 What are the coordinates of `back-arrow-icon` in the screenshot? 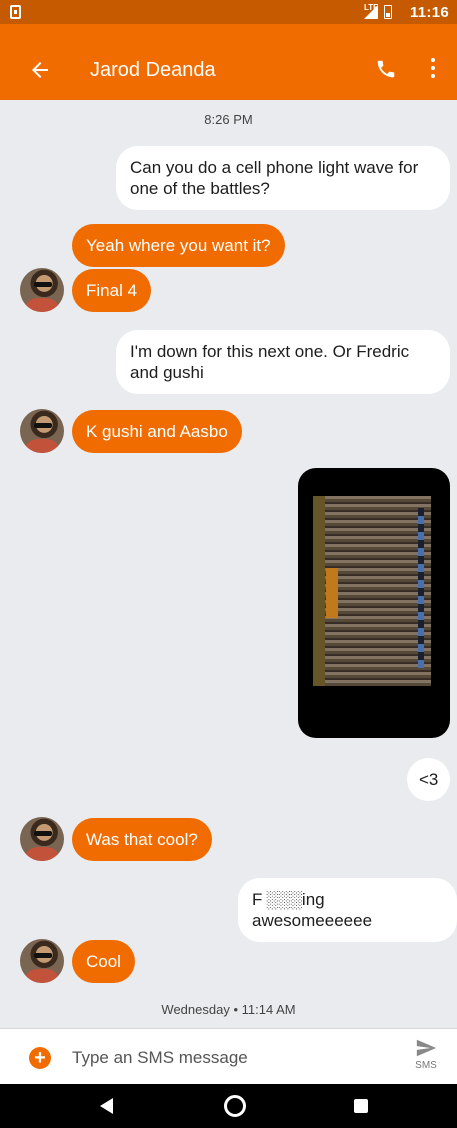 It's located at (40, 70).